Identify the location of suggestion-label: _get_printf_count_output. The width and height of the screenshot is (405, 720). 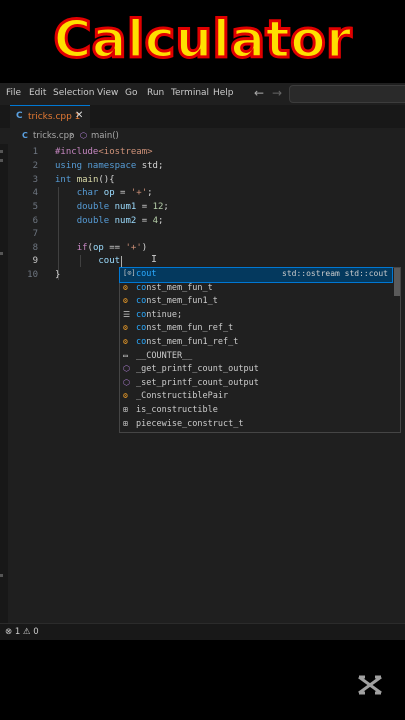
(197, 369).